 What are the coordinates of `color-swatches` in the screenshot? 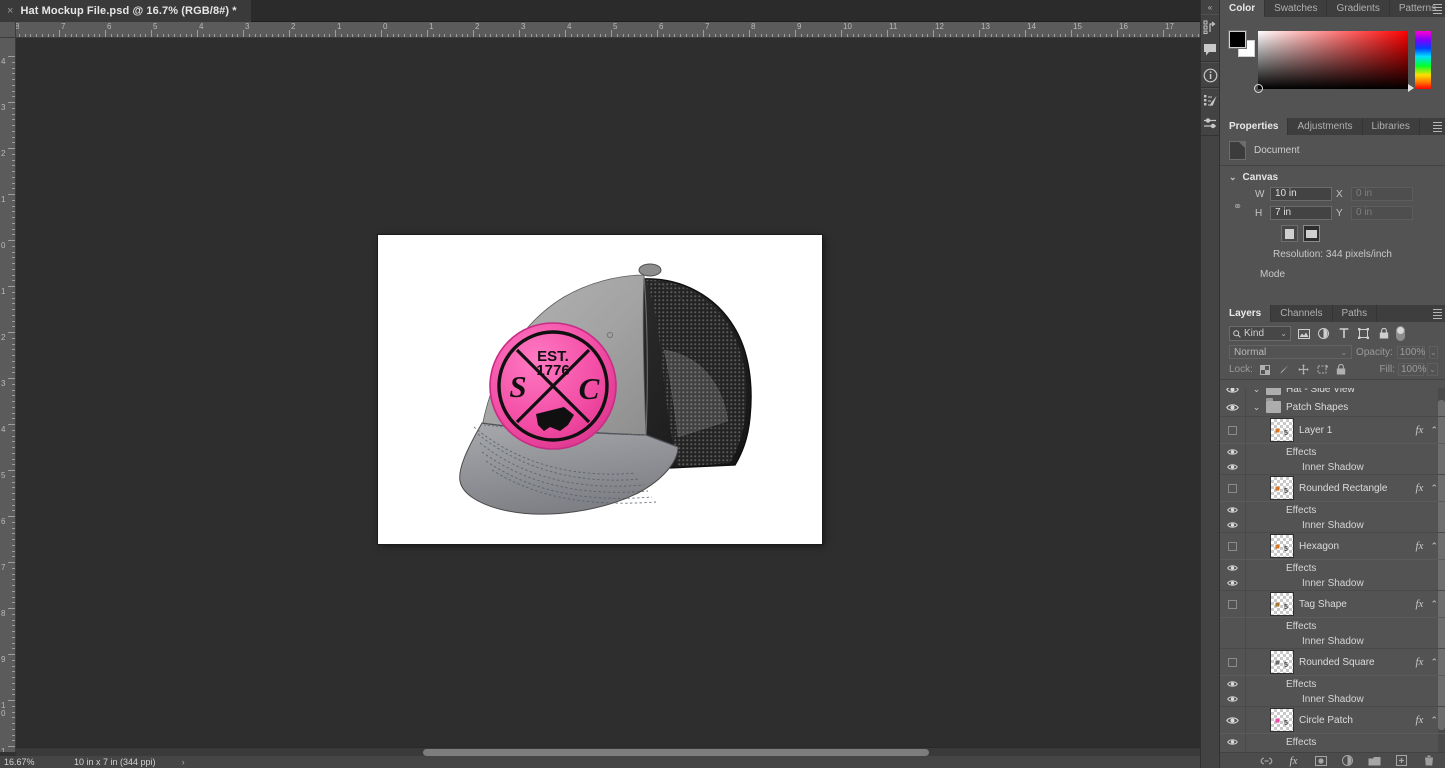 It's located at (1241, 43).